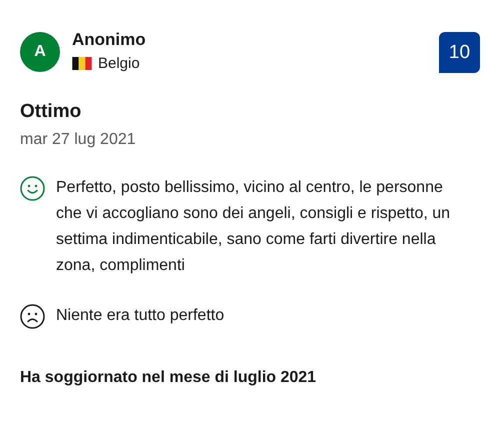 The image size is (500, 431). Describe the element at coordinates (32, 316) in the screenshot. I see `frowning-face-icon` at that location.